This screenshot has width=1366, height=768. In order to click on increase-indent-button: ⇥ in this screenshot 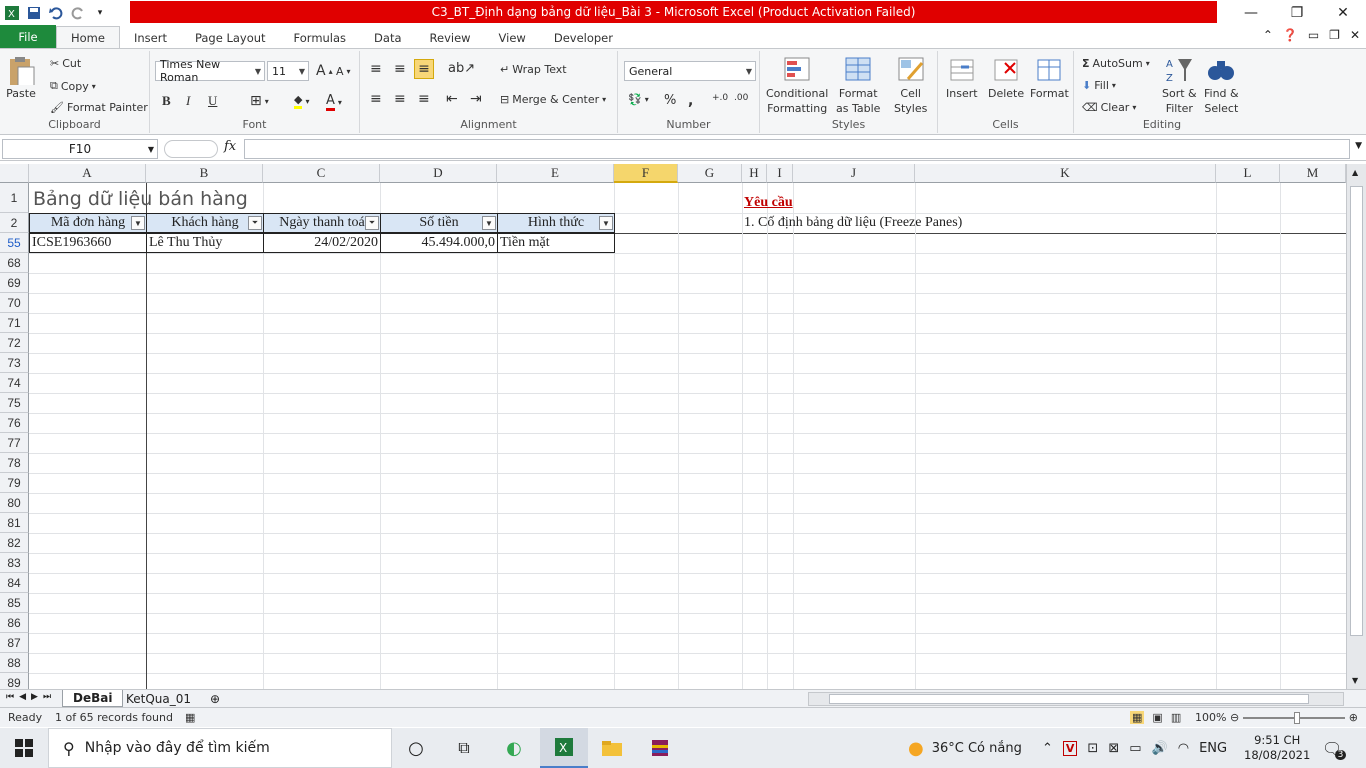, I will do `click(476, 99)`.